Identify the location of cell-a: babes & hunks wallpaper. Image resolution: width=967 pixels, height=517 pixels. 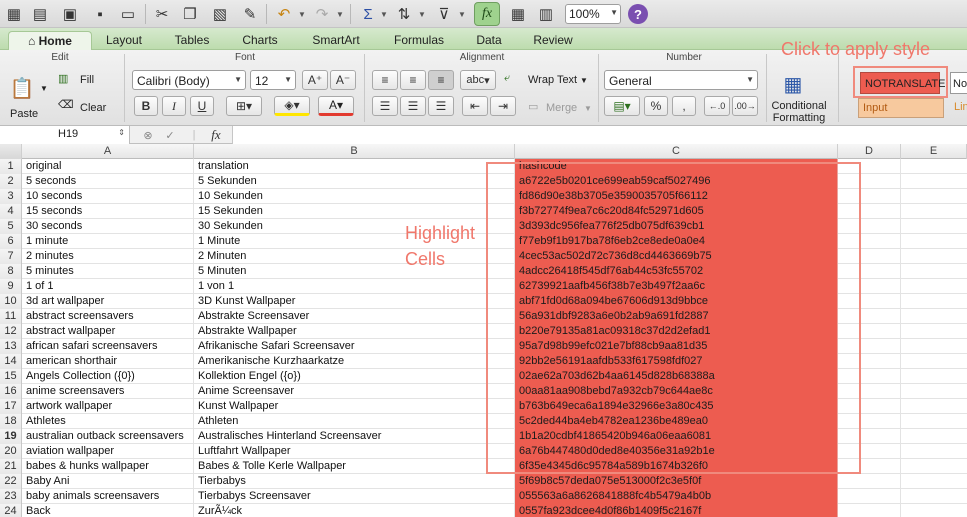
(108, 466).